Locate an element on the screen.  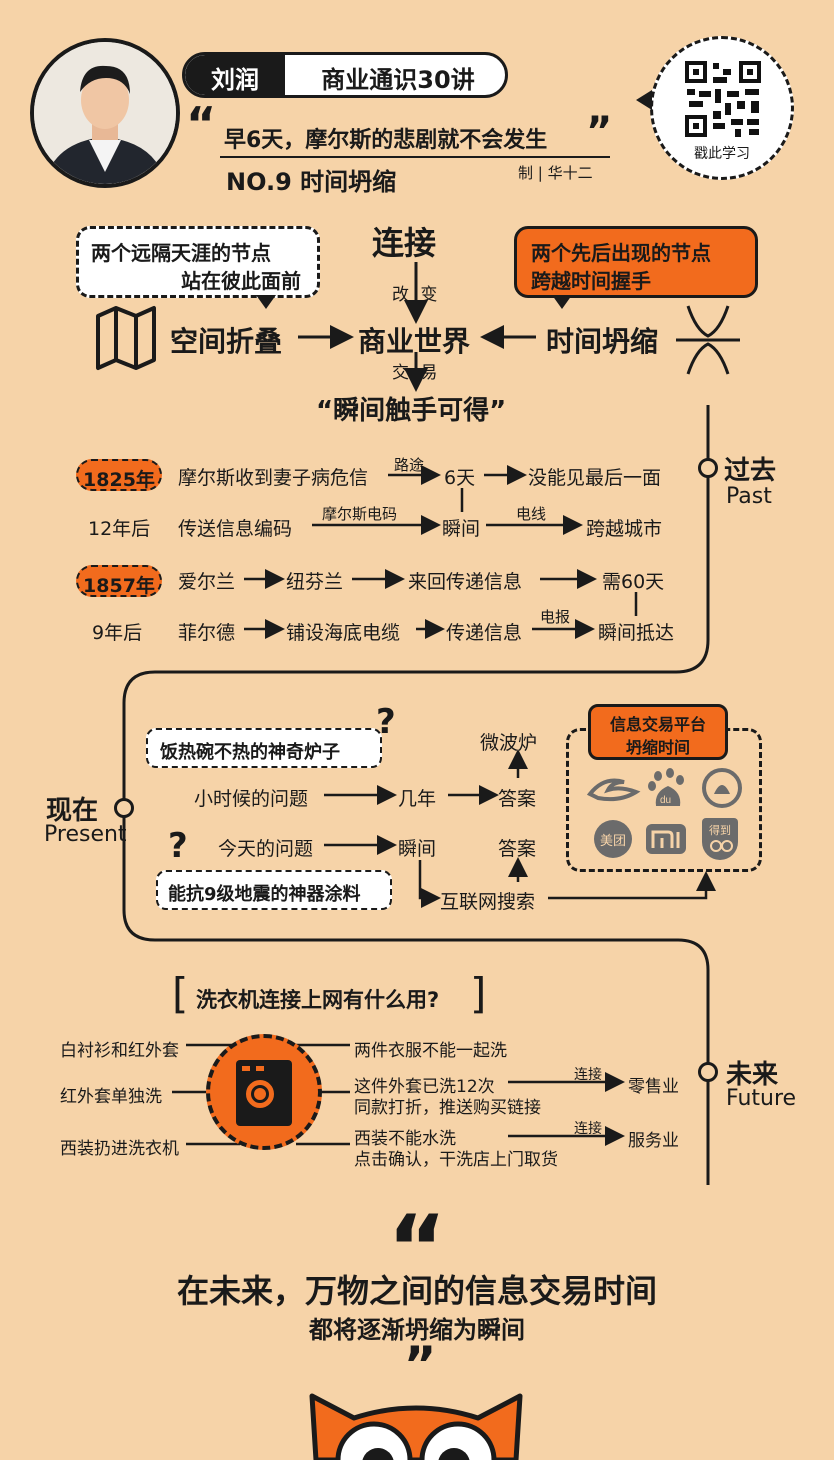
dedao-logo: 得到 is located at coordinates (720, 839).